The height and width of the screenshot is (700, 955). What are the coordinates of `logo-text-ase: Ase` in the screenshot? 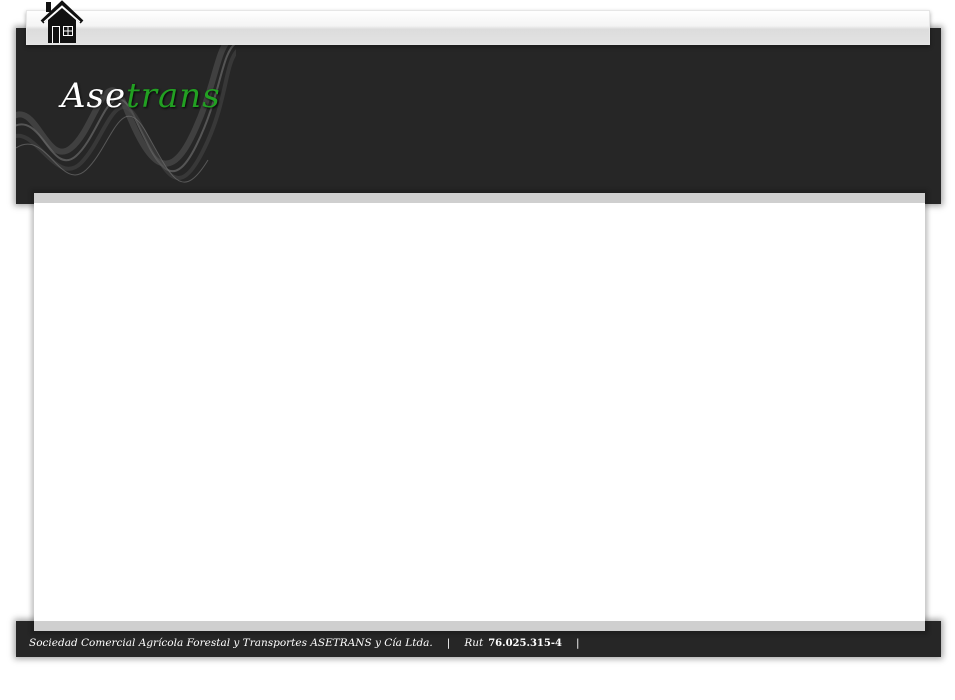 It's located at (94, 96).